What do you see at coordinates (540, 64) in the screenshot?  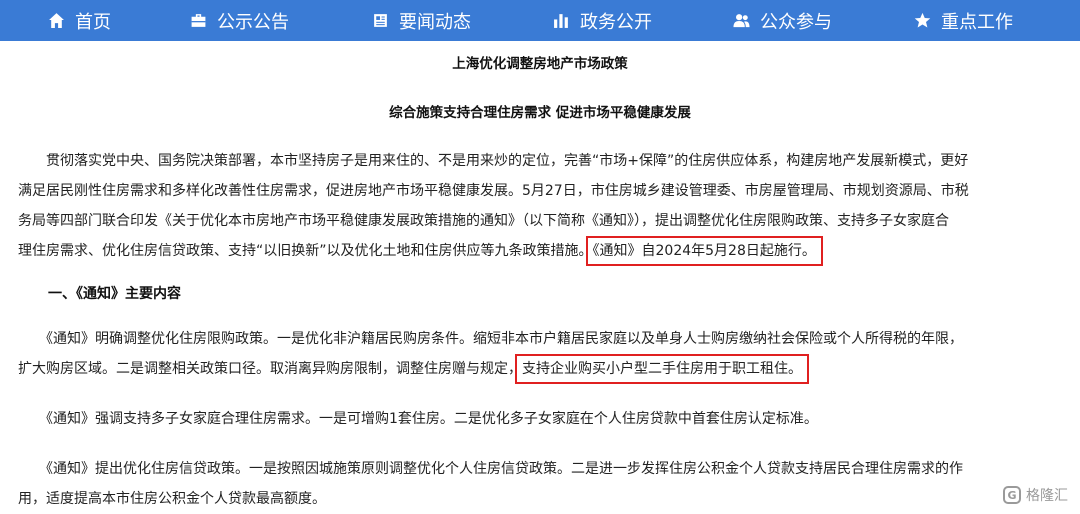 I see `article-title: 上海优化调整房地产市场政策` at bounding box center [540, 64].